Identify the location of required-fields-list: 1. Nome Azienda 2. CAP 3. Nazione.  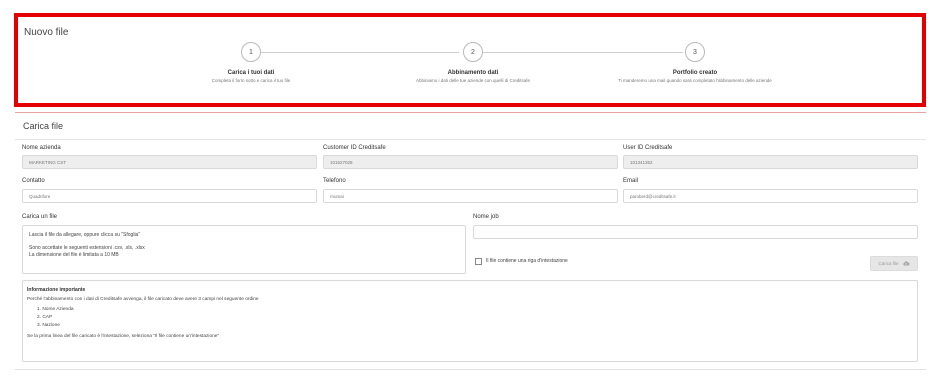
(475, 318).